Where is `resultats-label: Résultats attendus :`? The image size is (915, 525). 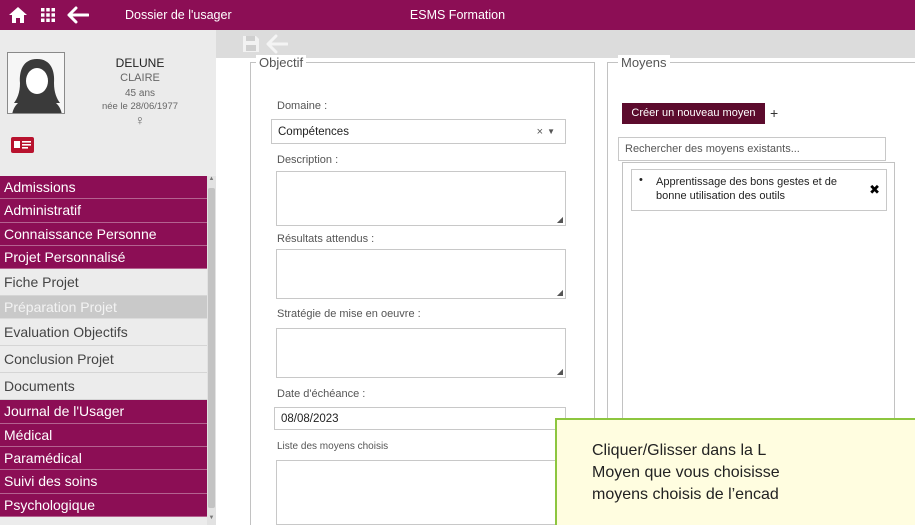 resultats-label: Résultats attendus : is located at coordinates (326, 239).